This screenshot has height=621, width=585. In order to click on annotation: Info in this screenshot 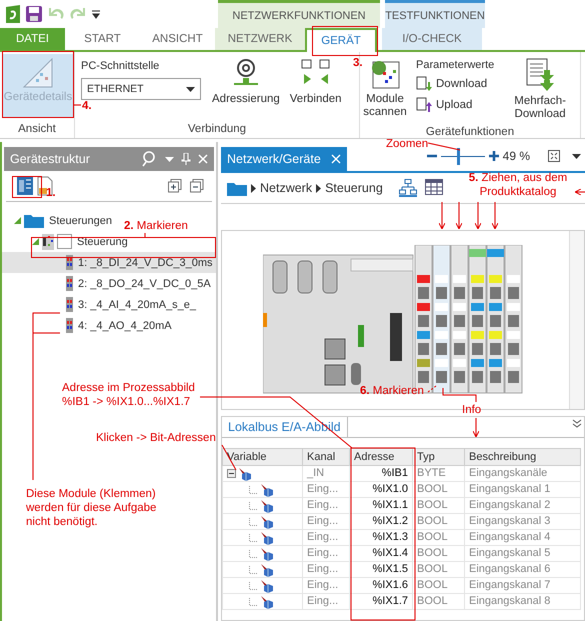, I will do `click(472, 410)`.